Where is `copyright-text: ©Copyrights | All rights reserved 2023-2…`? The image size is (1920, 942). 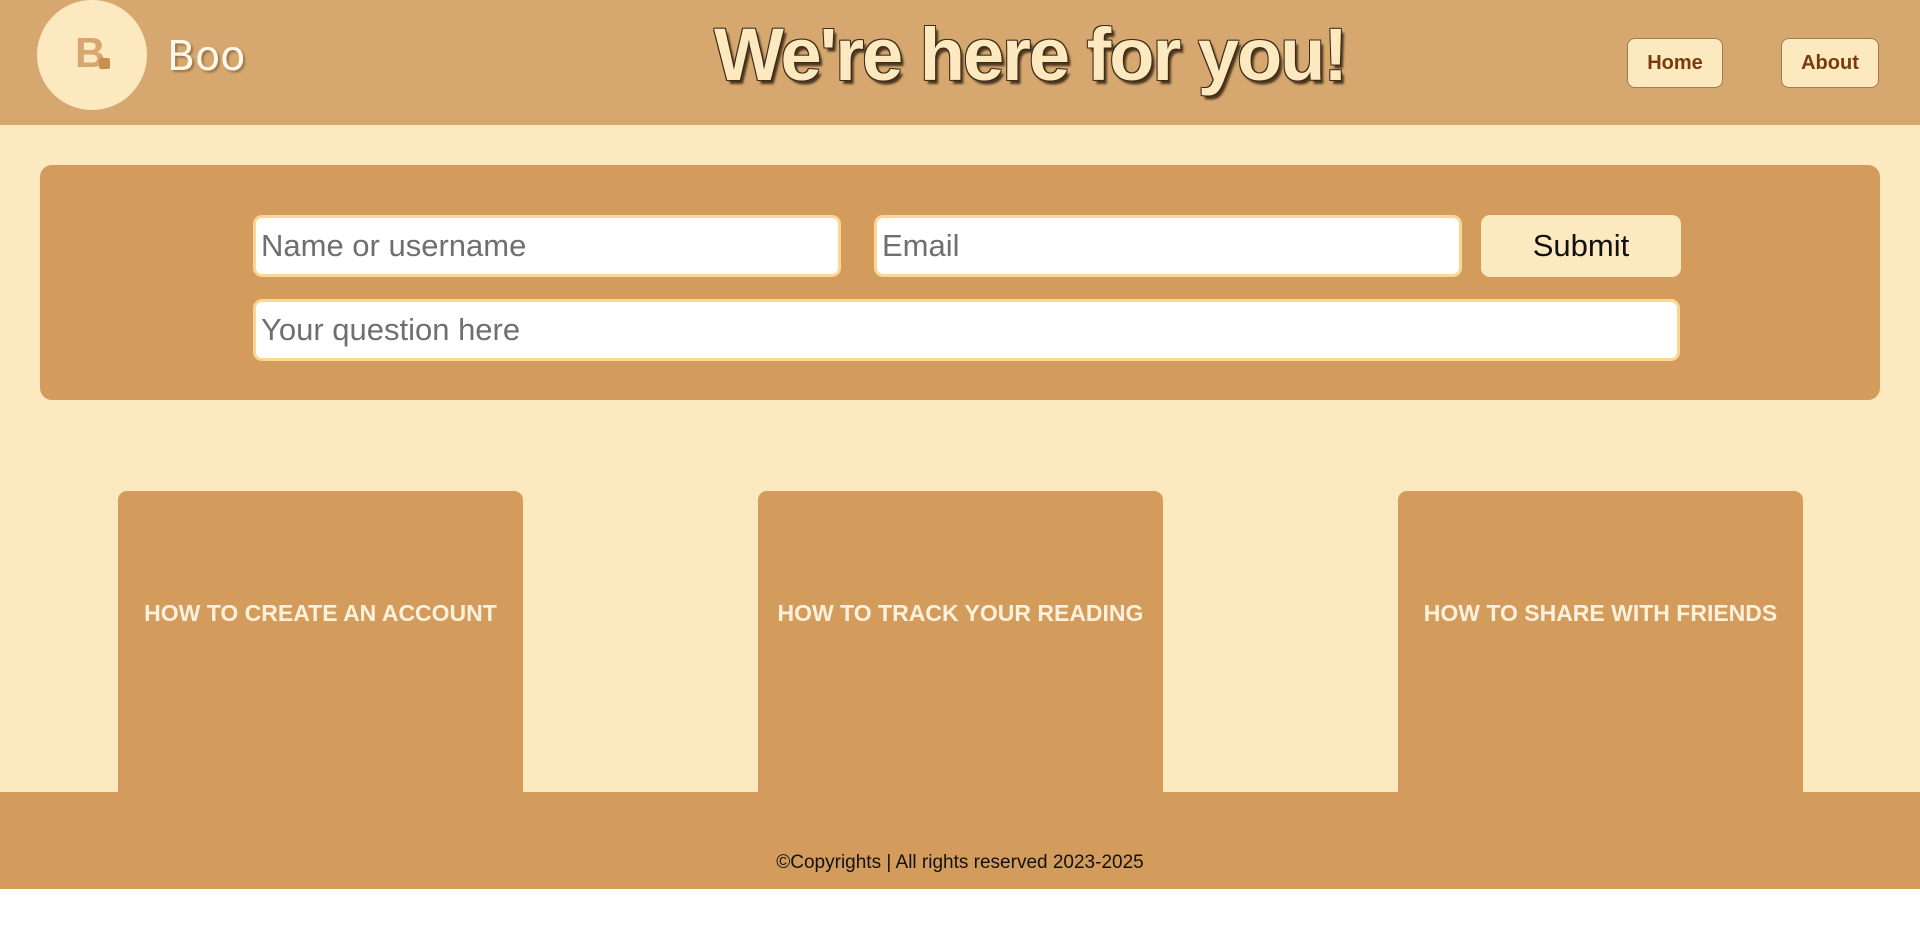 copyright-text: ©Copyrights | All rights reserved 2023-2… is located at coordinates (960, 862).